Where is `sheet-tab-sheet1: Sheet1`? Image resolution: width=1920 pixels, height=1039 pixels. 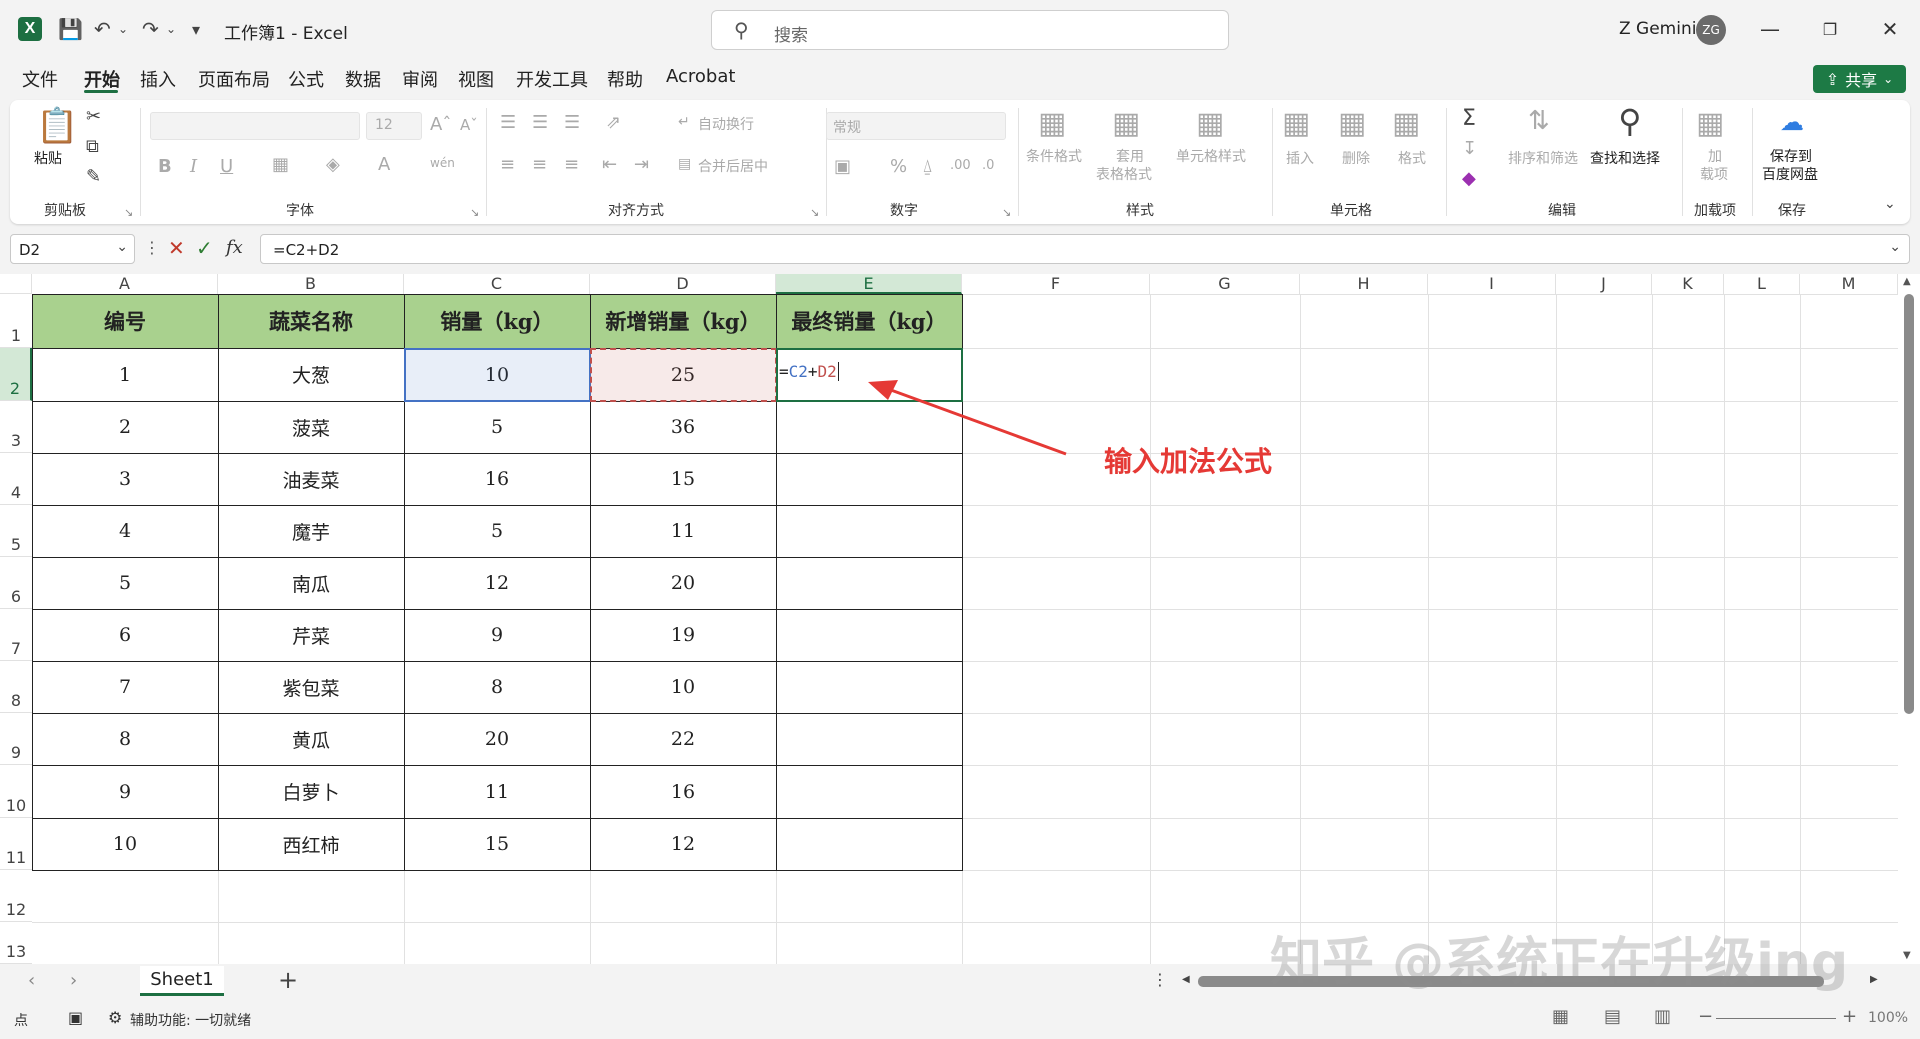 sheet-tab-sheet1: Sheet1 is located at coordinates (182, 981).